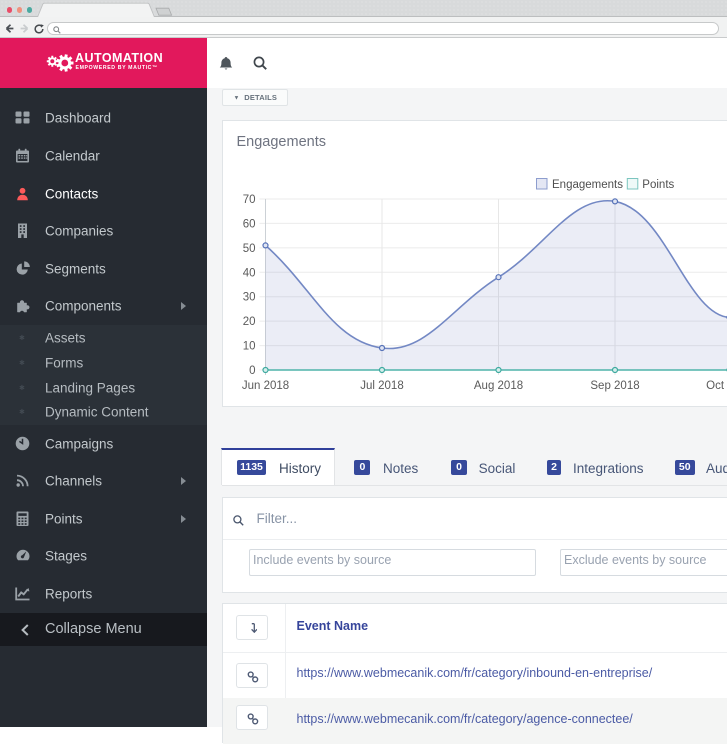 The height and width of the screenshot is (744, 727). What do you see at coordinates (248, 224) in the screenshot?
I see `svg-text: 60` at bounding box center [248, 224].